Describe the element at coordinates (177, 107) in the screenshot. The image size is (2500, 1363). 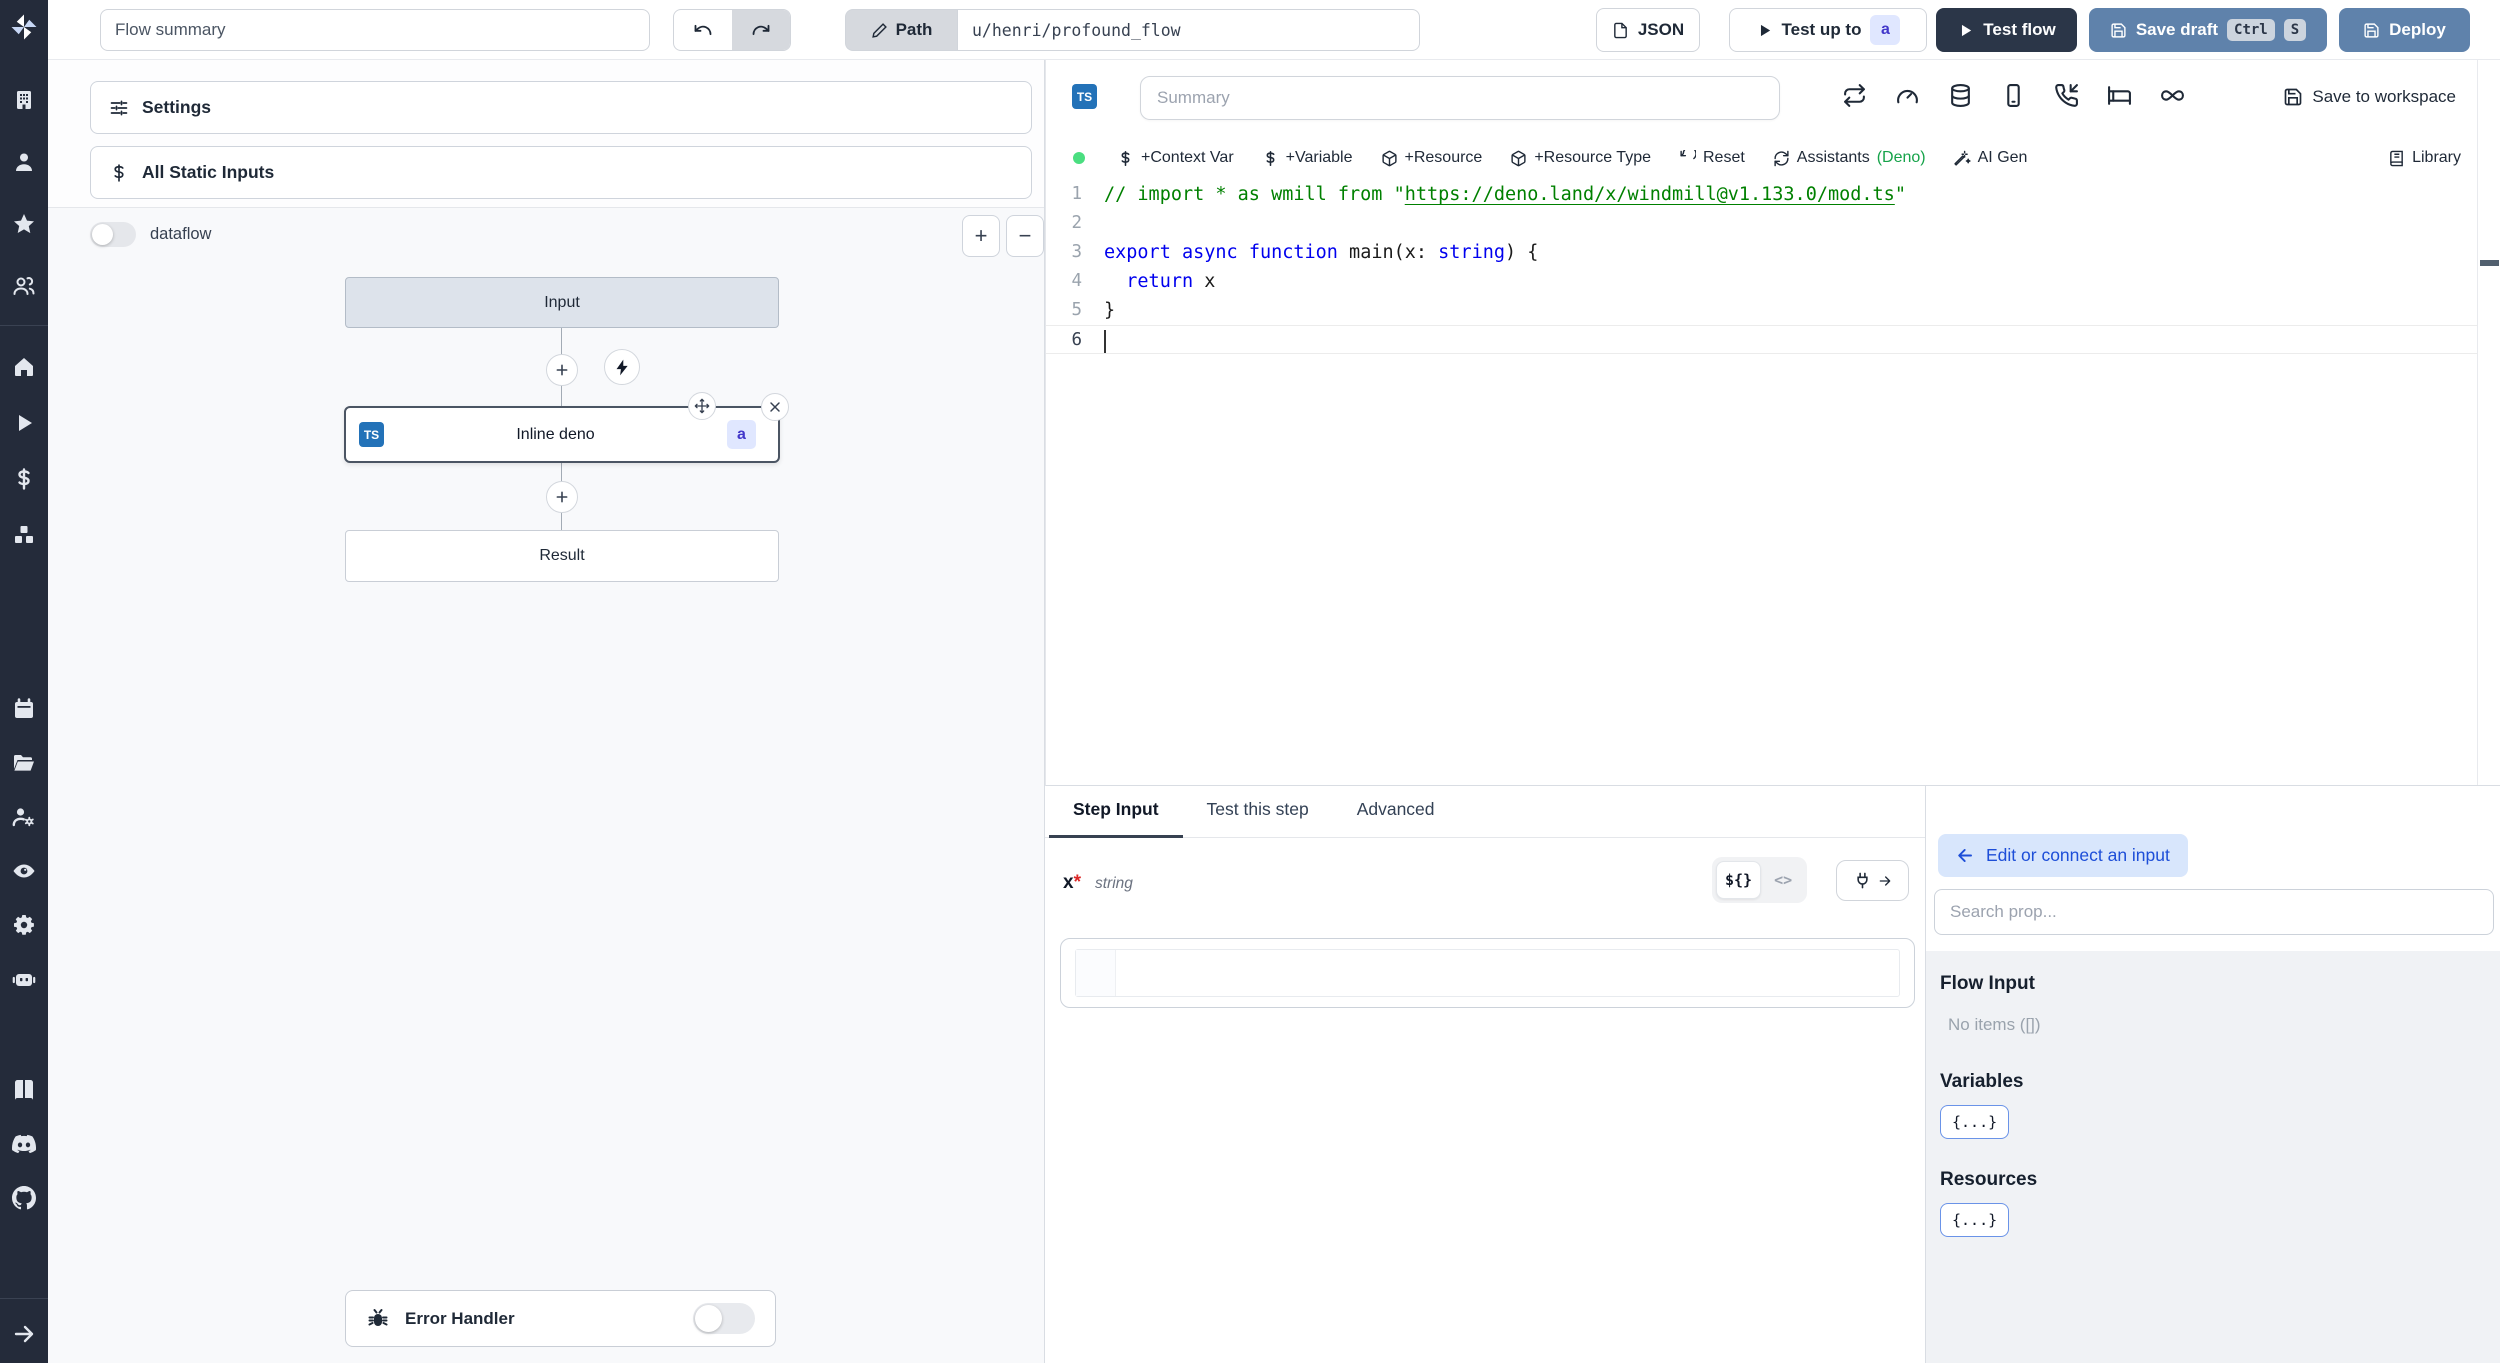
I see `flow-settings-label: Settings` at that location.